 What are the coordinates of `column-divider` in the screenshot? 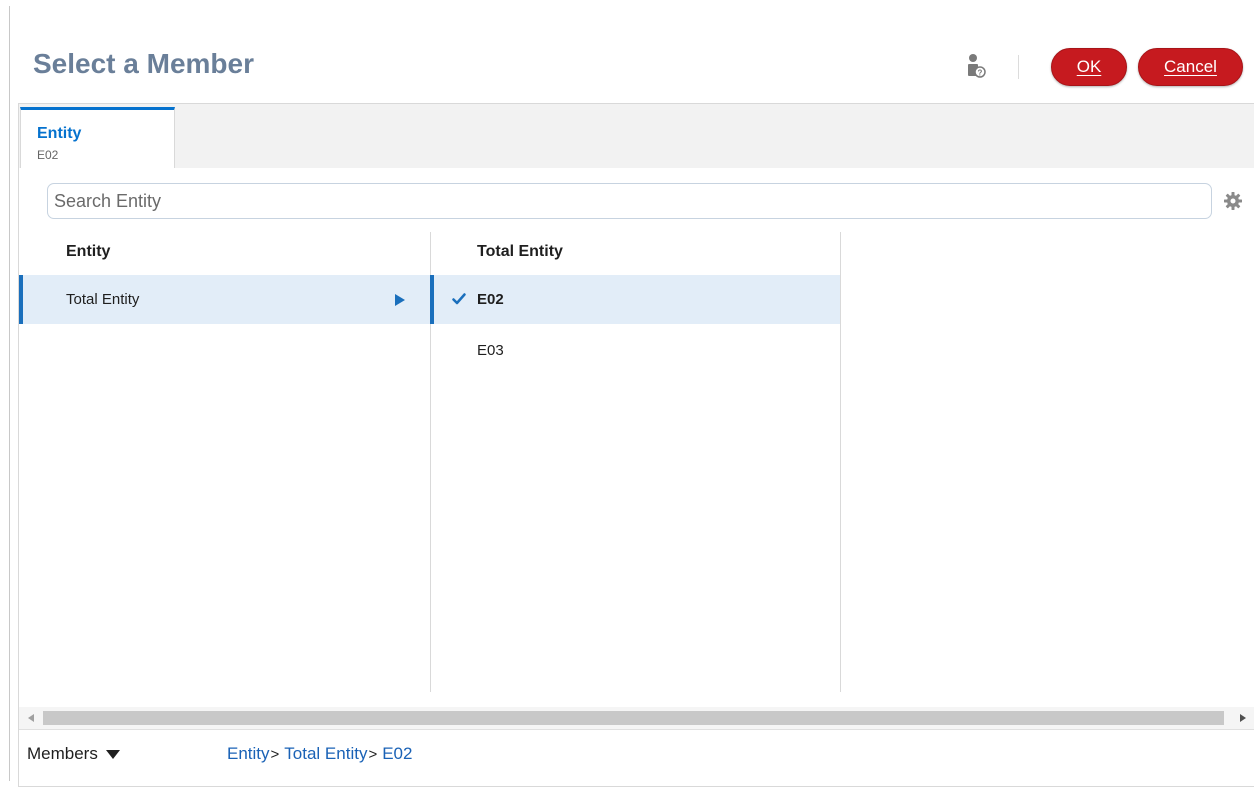 It's located at (840, 462).